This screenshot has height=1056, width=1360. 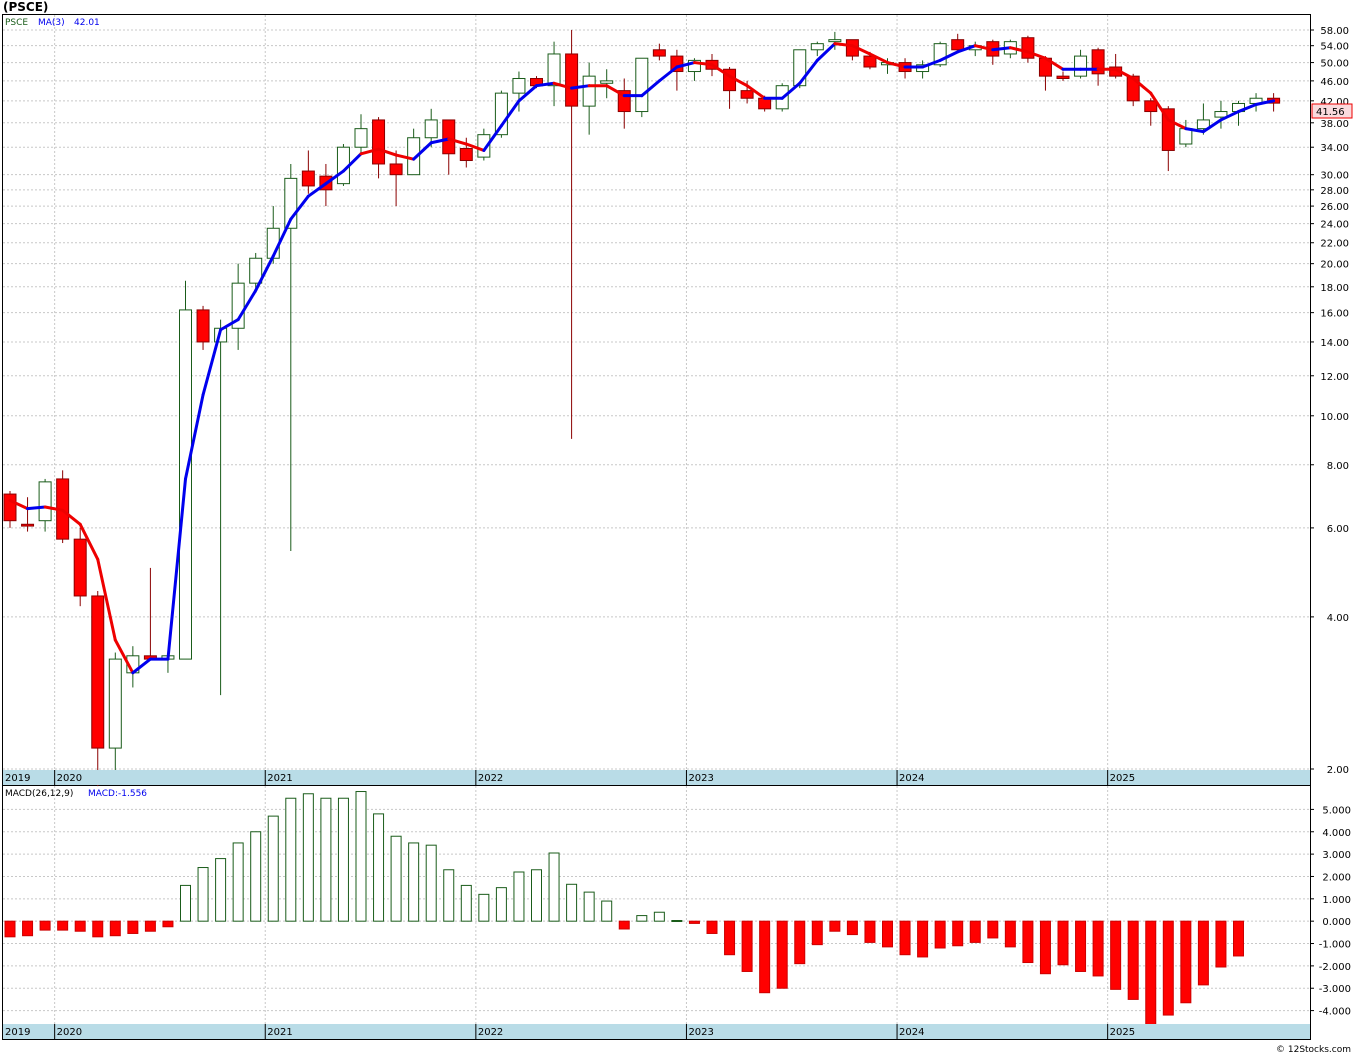 What do you see at coordinates (1336, 877) in the screenshot?
I see `macd-tick-label: 2.000` at bounding box center [1336, 877].